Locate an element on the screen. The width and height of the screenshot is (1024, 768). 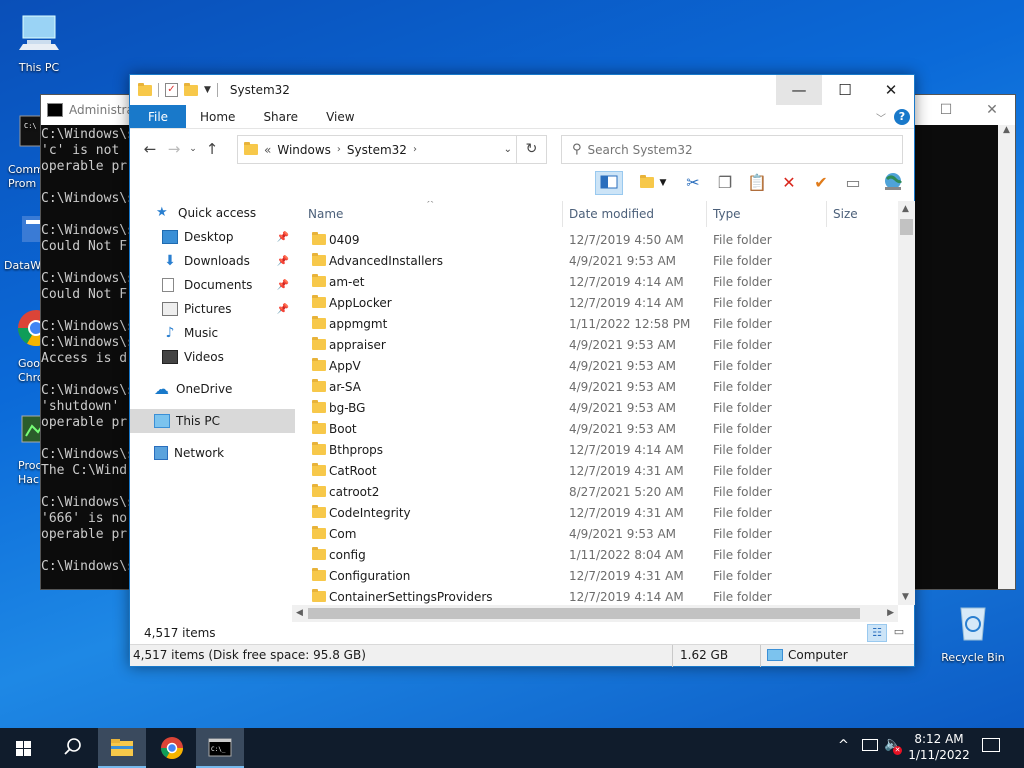
paste-icon: 📋 is located at coordinates (757, 183).